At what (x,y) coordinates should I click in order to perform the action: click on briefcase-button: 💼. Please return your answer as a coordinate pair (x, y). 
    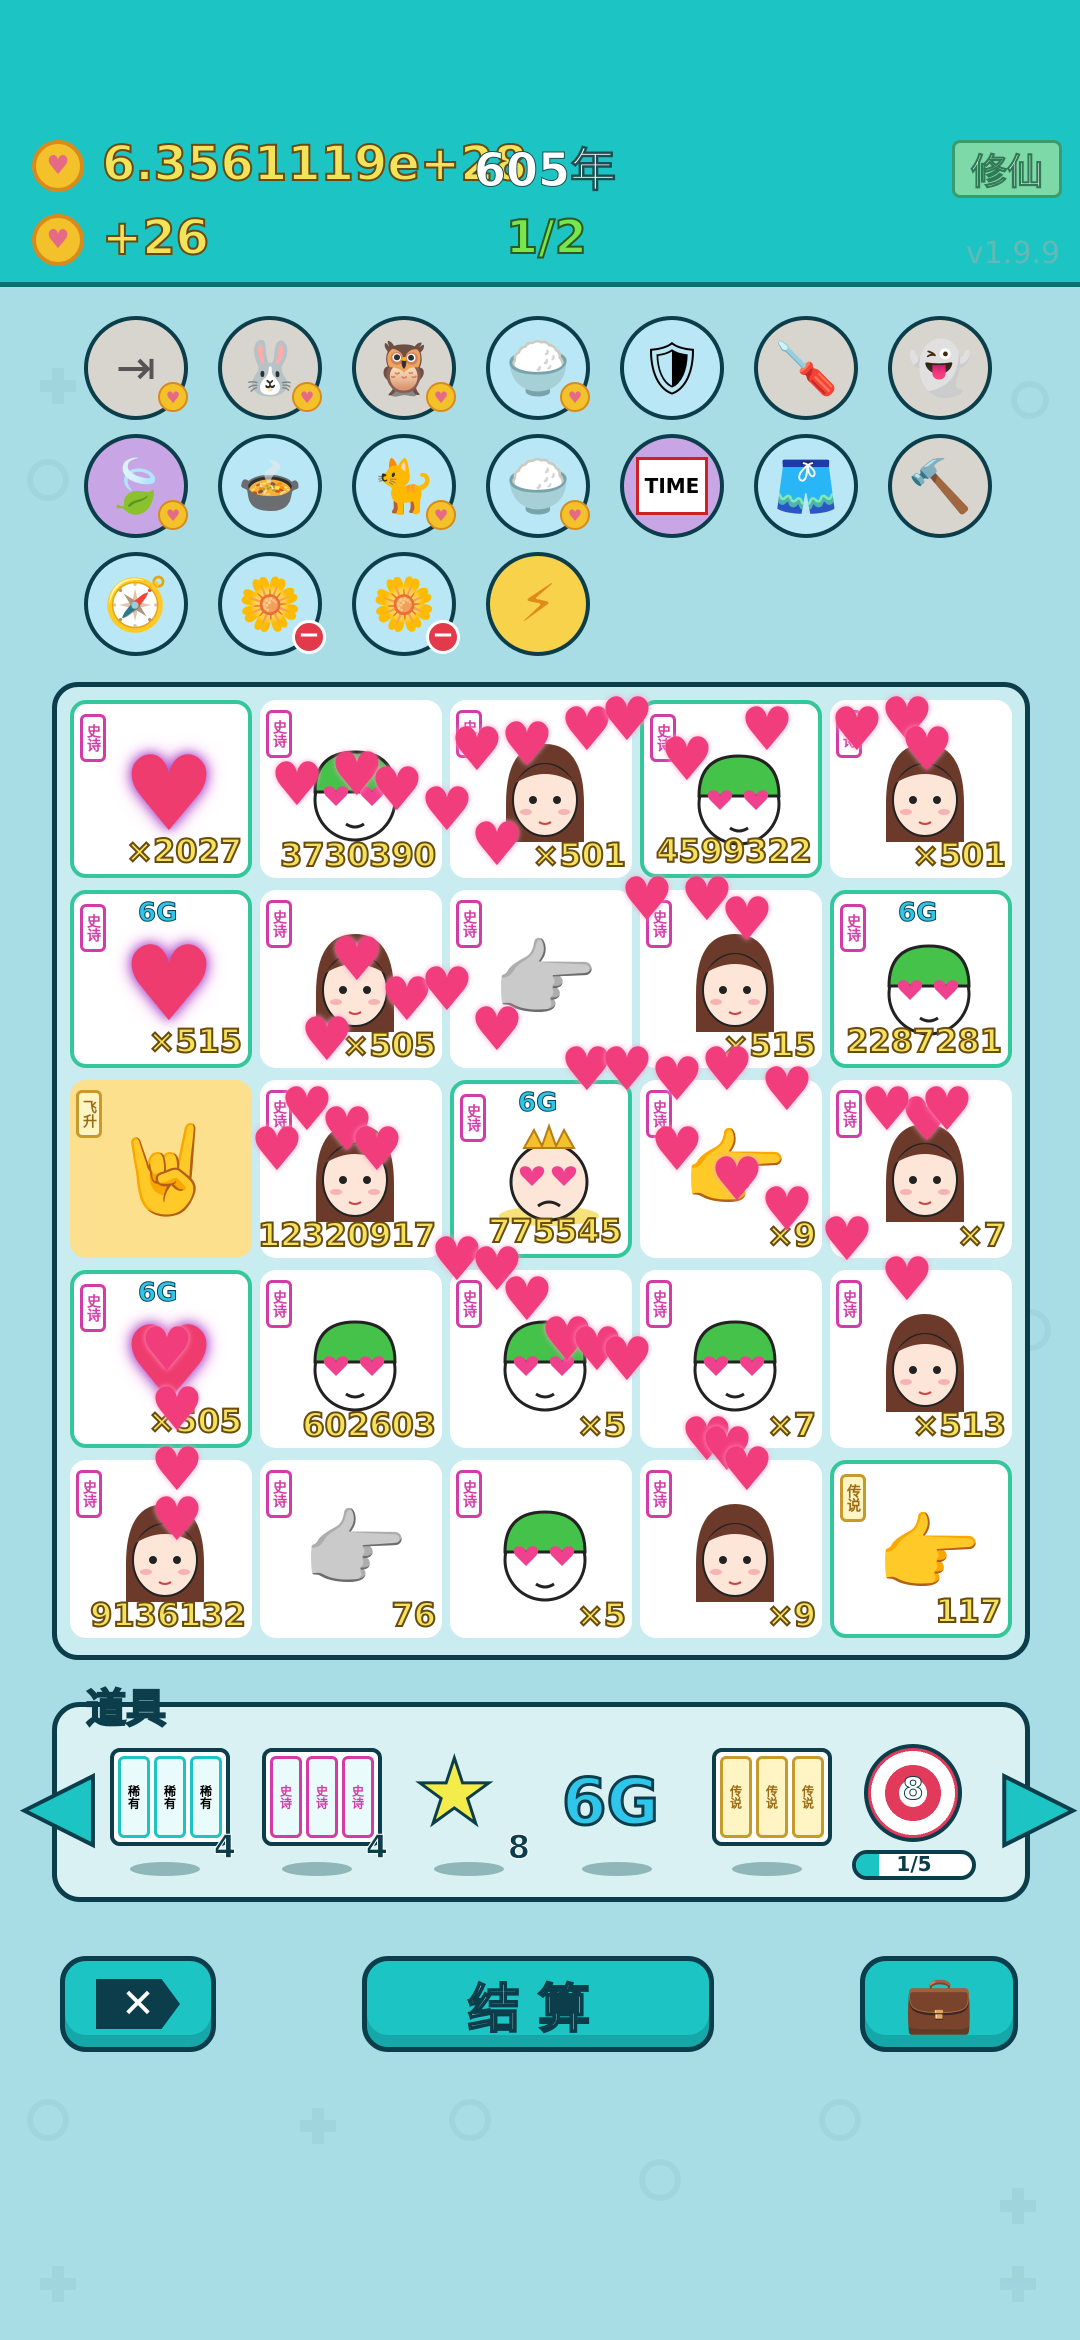
    Looking at the image, I should click on (939, 2004).